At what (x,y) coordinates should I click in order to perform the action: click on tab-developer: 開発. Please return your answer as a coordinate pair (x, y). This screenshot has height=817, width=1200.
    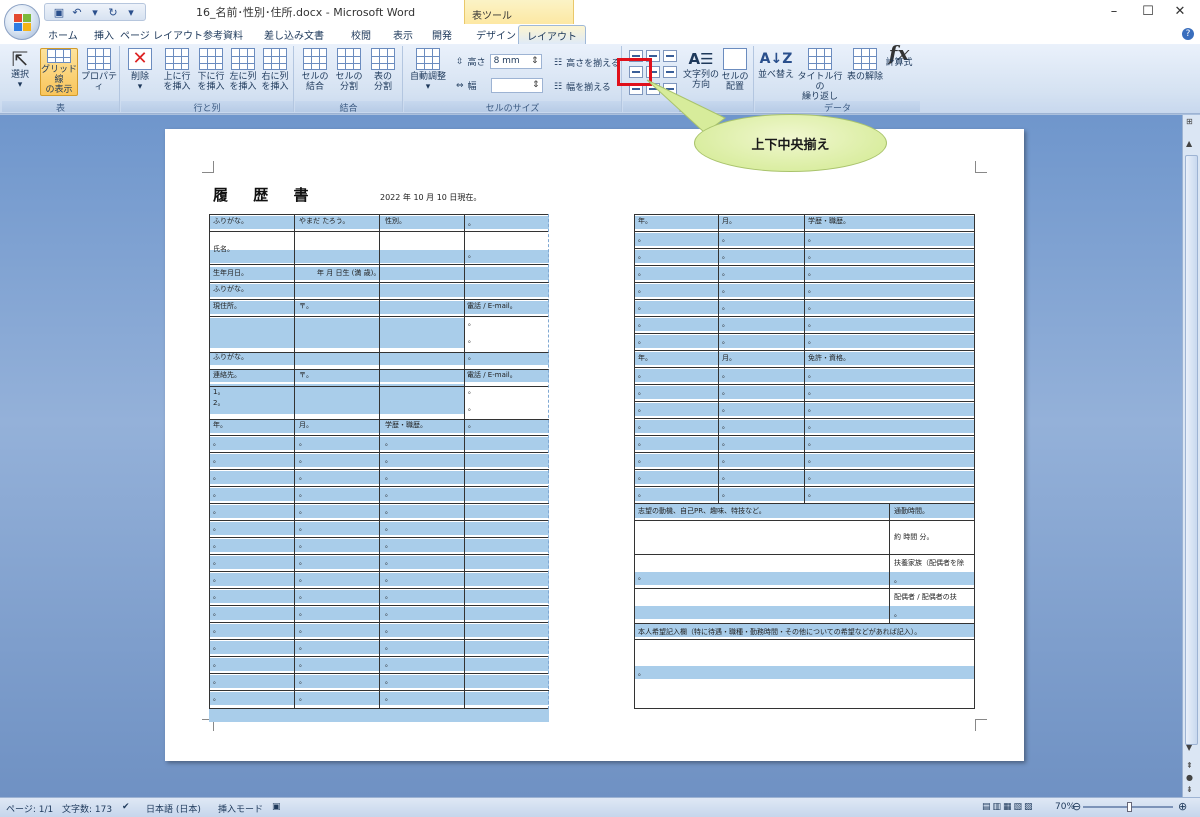
    Looking at the image, I should click on (442, 34).